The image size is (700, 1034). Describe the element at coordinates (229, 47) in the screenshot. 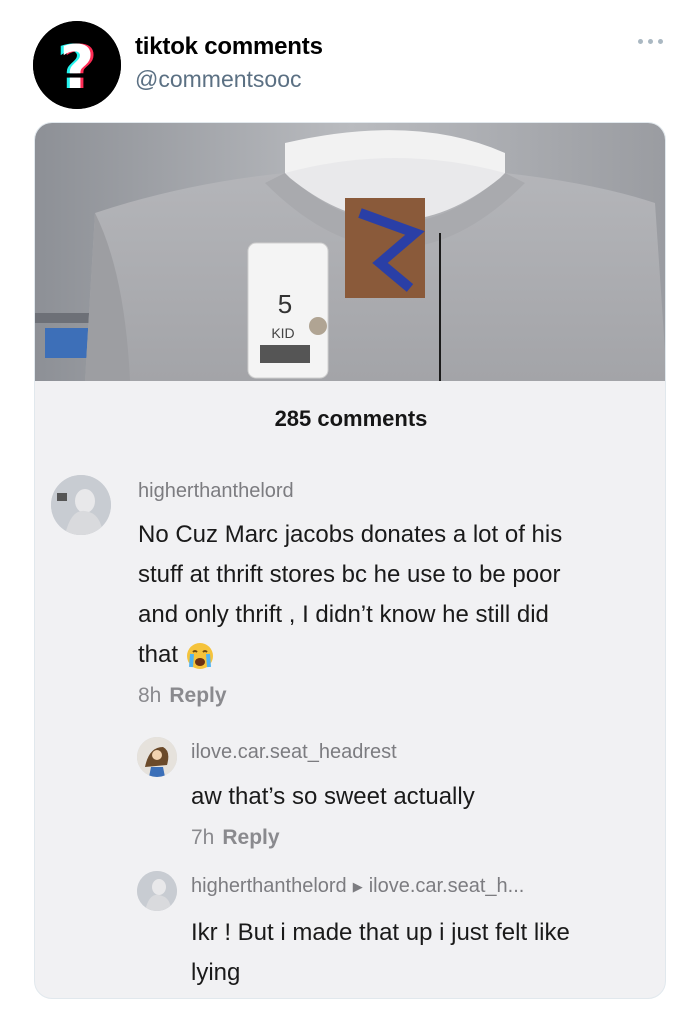

I see `account-display-name: tiktok comments` at that location.